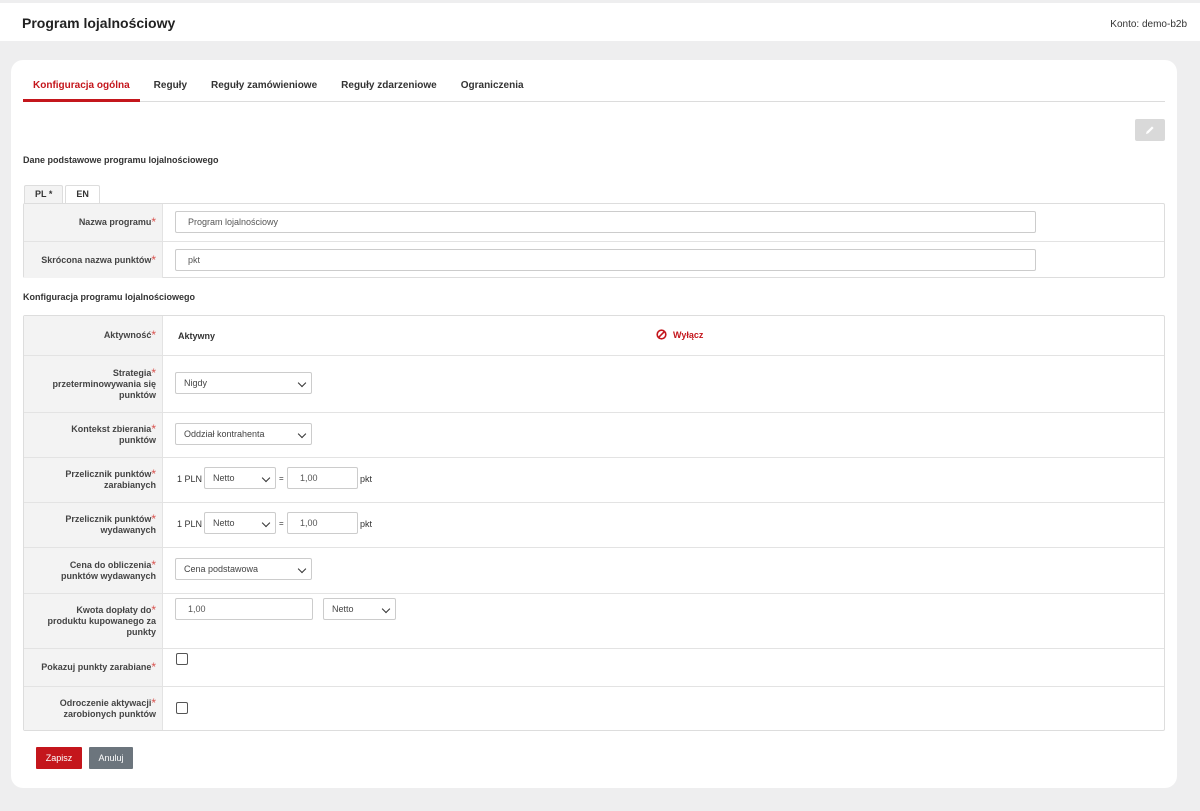  Describe the element at coordinates (244, 609) in the screenshot. I see `surcharge-amount-input: 1,00` at that location.